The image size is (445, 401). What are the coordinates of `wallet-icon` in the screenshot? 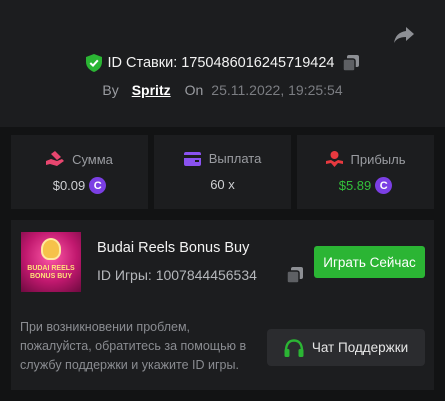 It's located at (192, 158).